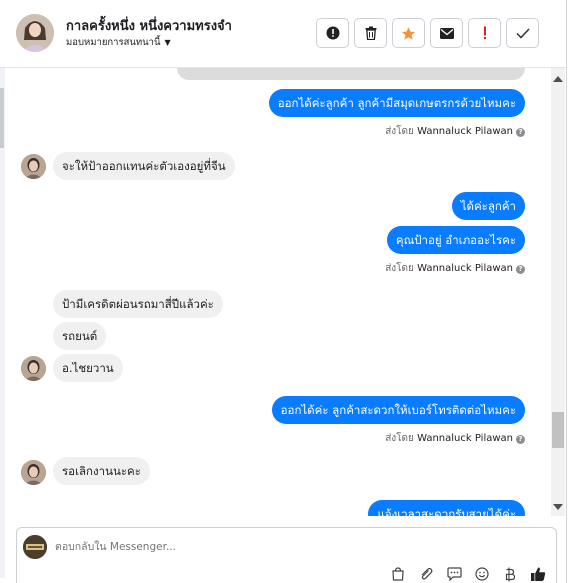  Describe the element at coordinates (482, 574) in the screenshot. I see `emoji-icon` at that location.